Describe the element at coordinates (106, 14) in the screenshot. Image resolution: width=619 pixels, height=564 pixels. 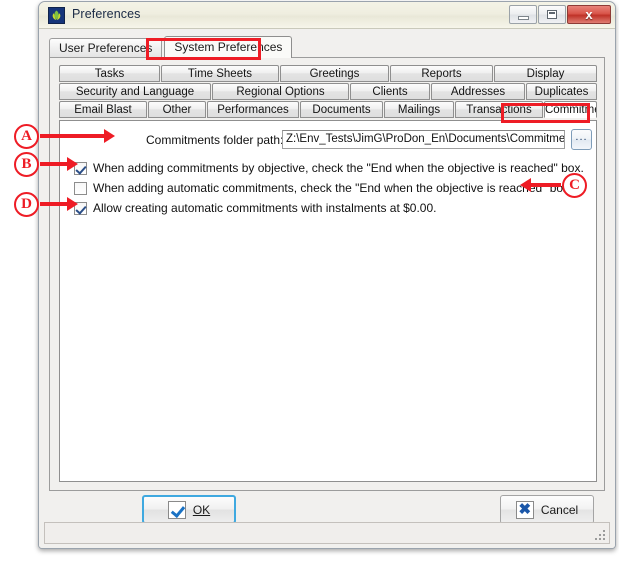
I see `window-title: Preferences` at that location.